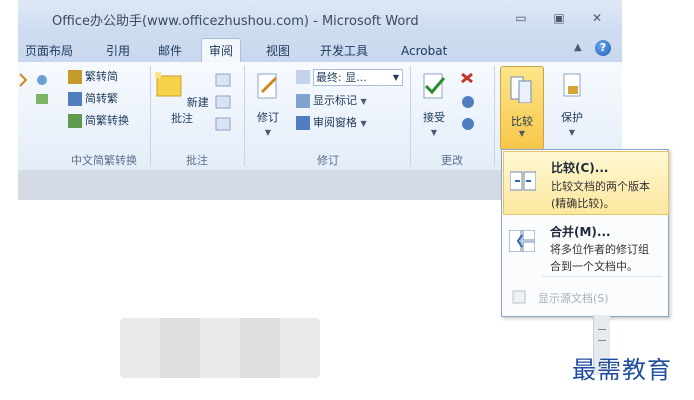 Image resolution: width=694 pixels, height=400 pixels. Describe the element at coordinates (578, 47) in the screenshot. I see `collapse-ribbon-icon: ▲` at that location.